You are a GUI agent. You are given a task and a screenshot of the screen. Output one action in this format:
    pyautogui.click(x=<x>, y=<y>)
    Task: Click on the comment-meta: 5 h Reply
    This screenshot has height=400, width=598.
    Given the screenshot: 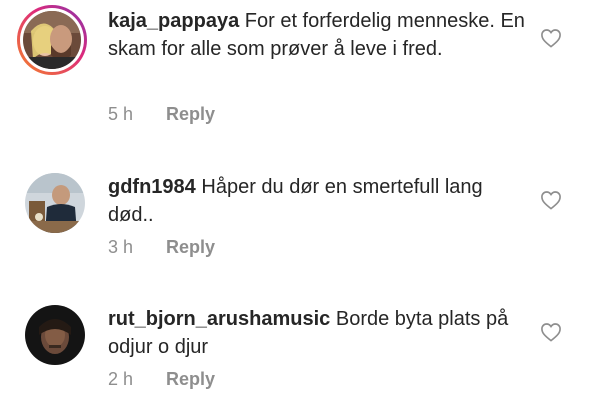 What is the action you would take?
    pyautogui.click(x=161, y=114)
    